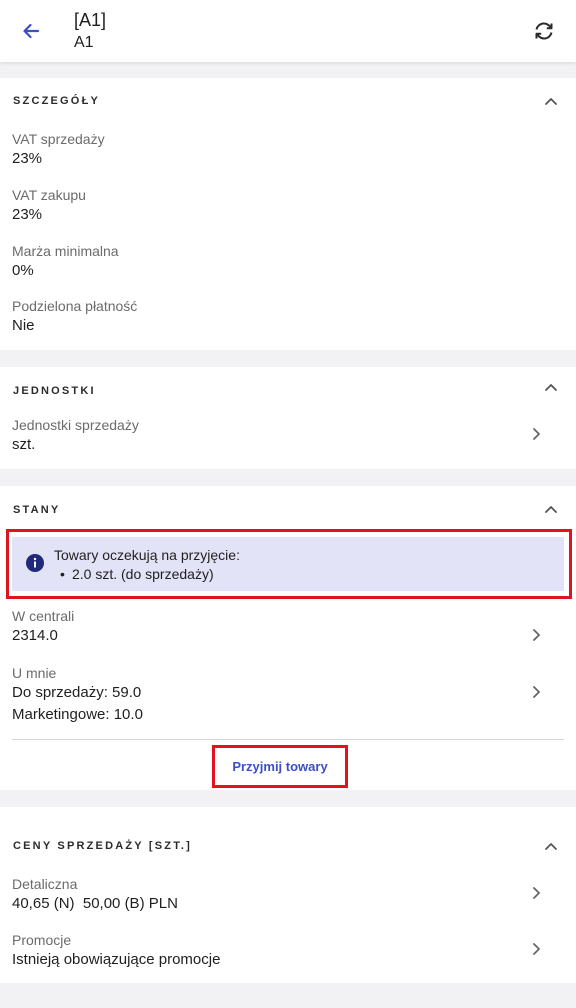 The image size is (576, 1008). I want to click on sync-icon, so click(544, 31).